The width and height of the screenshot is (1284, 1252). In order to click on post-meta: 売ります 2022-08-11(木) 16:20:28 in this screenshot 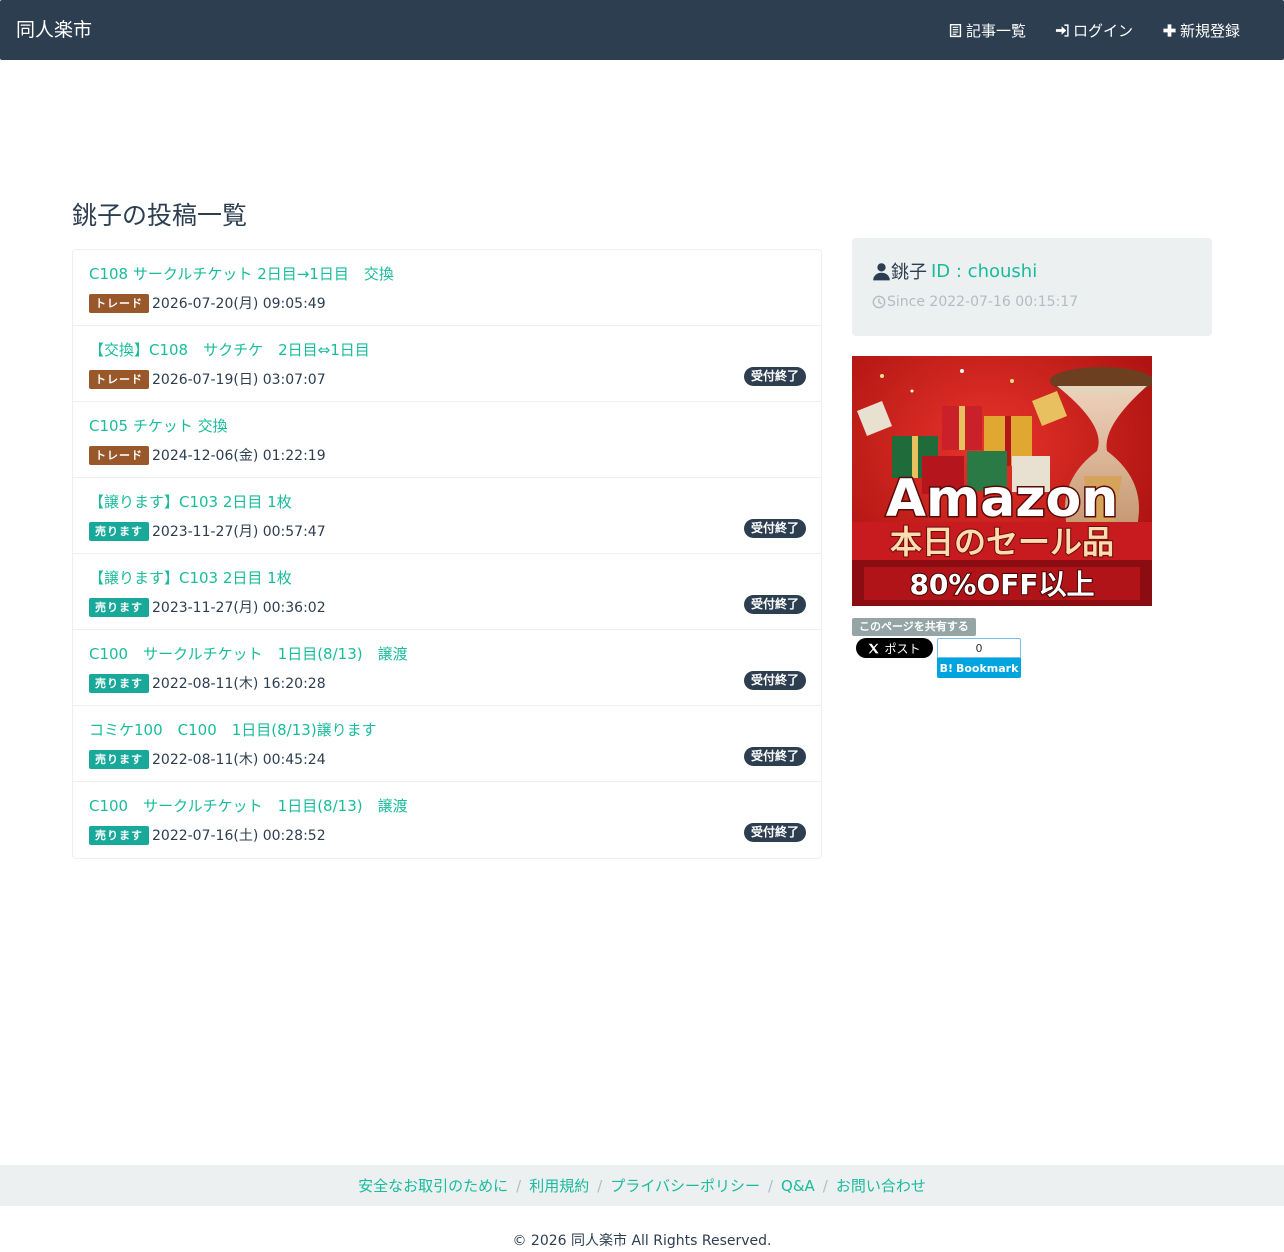, I will do `click(207, 683)`.